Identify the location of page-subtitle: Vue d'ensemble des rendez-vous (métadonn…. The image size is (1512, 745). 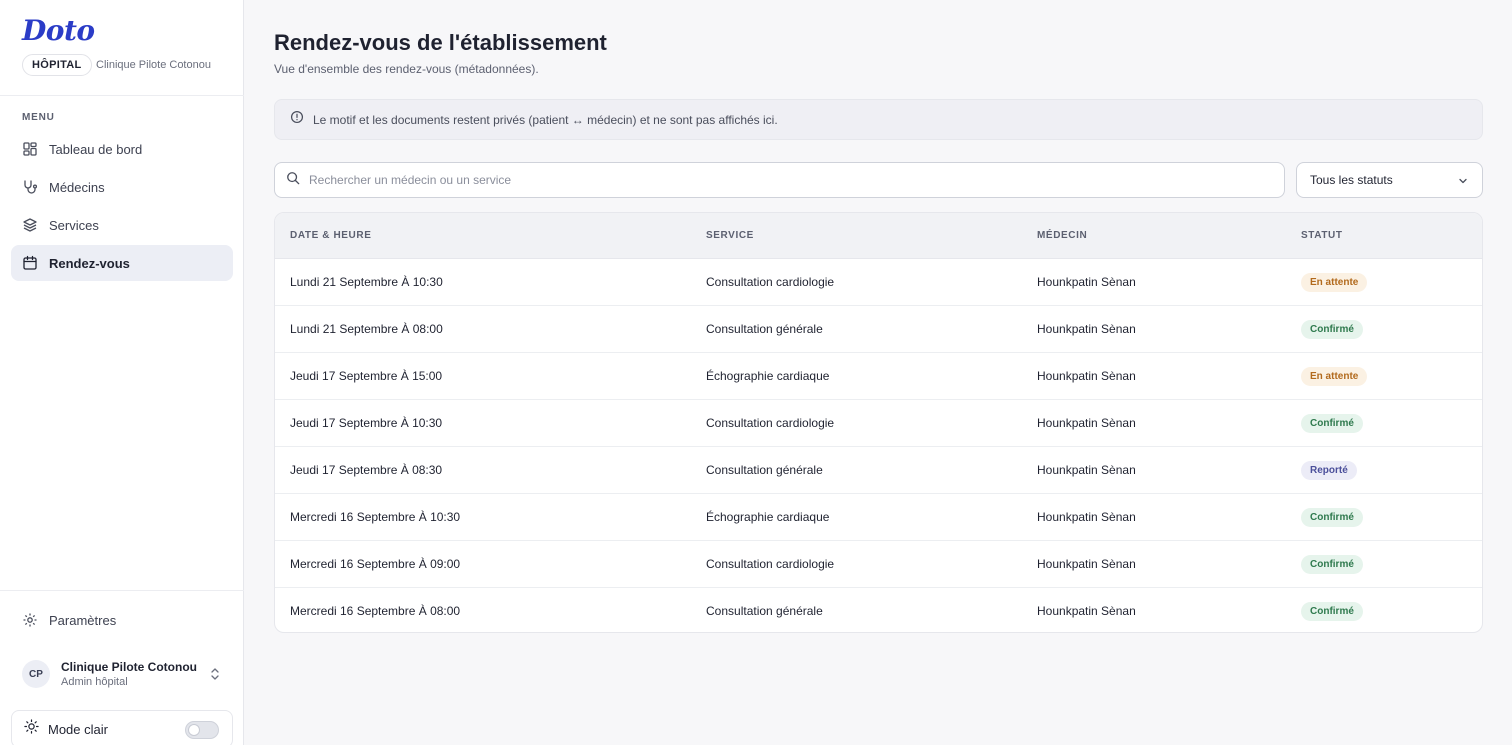
(406, 69).